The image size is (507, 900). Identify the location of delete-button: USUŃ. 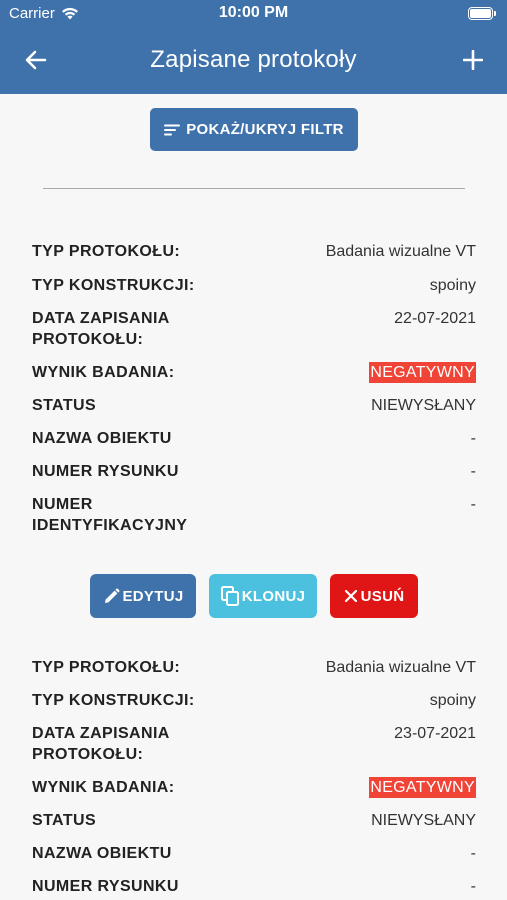
(374, 596).